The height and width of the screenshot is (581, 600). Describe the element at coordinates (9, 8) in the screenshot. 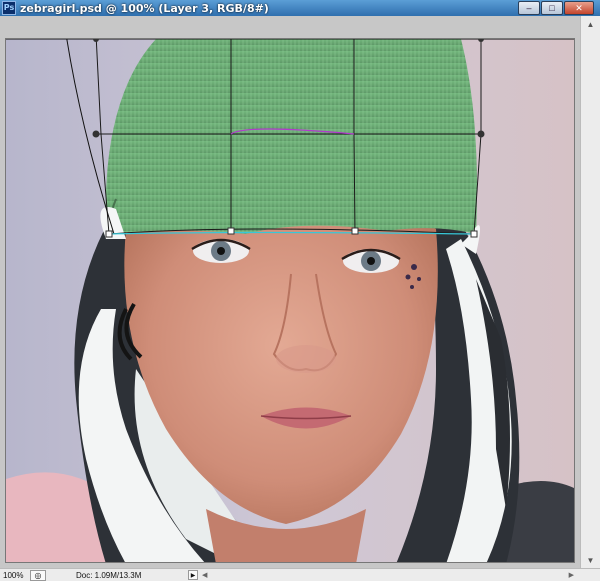

I see `photoshop-app-icon: Ps` at that location.